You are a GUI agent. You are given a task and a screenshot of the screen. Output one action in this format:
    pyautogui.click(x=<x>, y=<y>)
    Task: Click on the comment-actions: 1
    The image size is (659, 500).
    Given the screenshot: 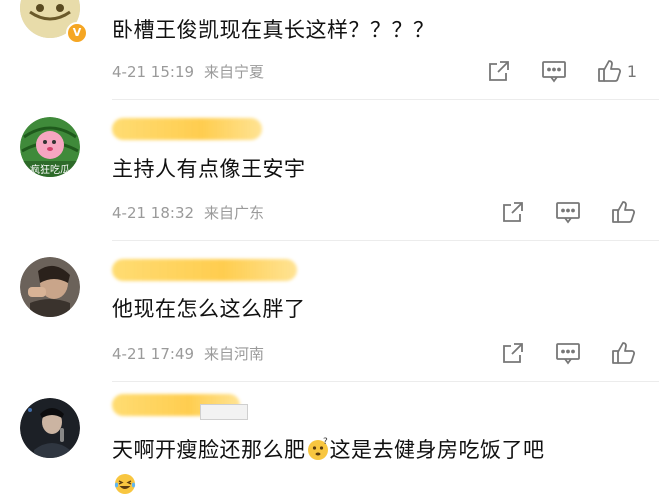 What is the action you would take?
    pyautogui.click(x=547, y=71)
    